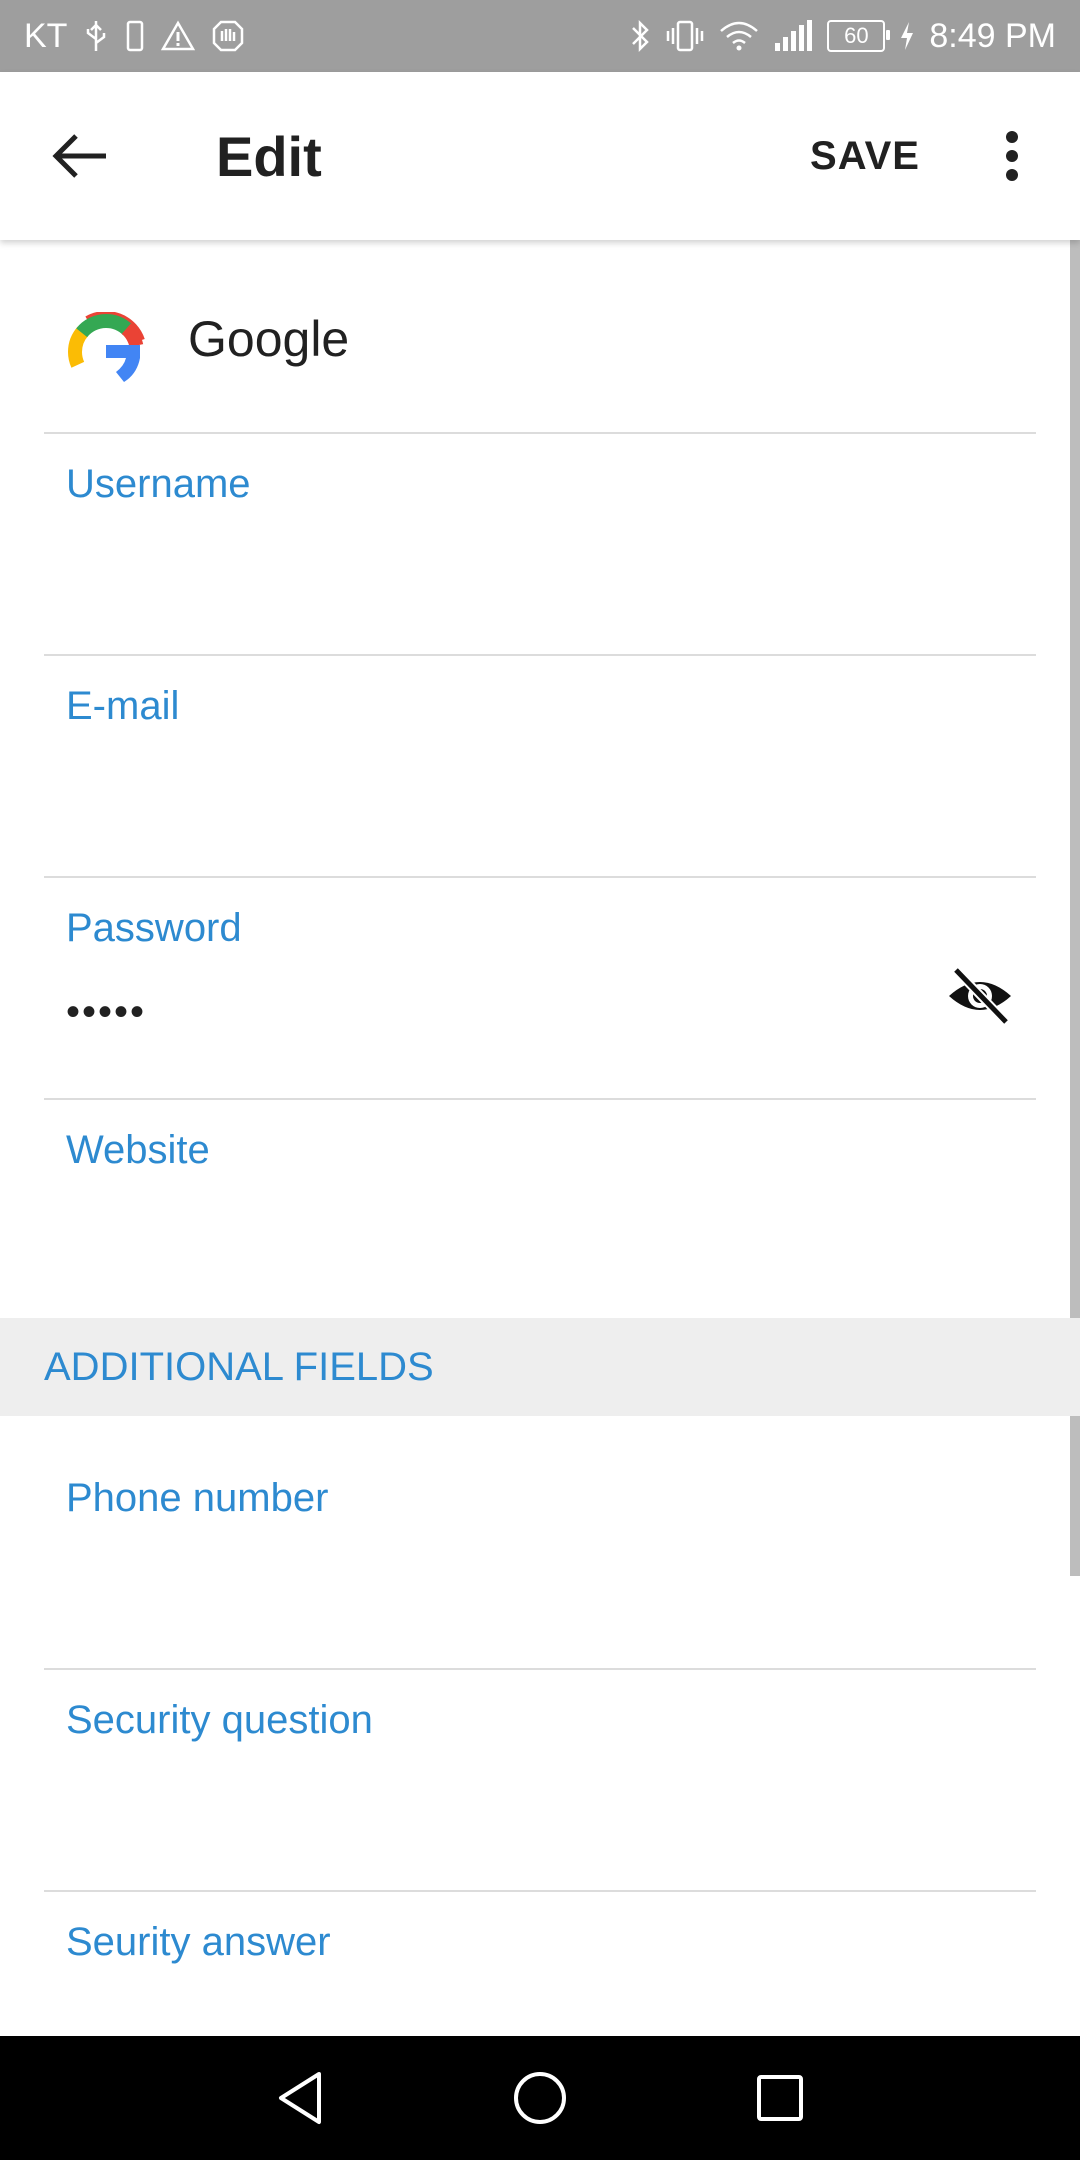 Image resolution: width=1080 pixels, height=2160 pixels. Describe the element at coordinates (96, 36) in the screenshot. I see `usb-icon` at that location.